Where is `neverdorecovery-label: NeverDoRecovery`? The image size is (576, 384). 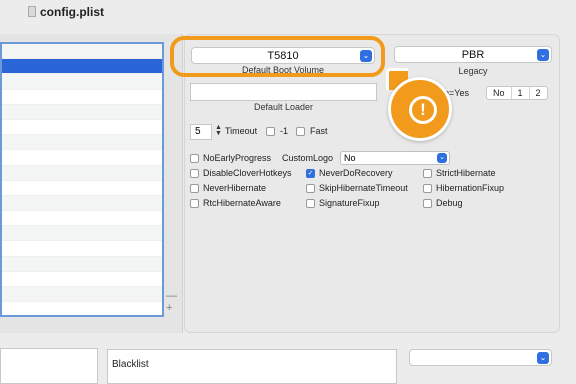 neverdorecovery-label: NeverDoRecovery is located at coordinates (356, 173).